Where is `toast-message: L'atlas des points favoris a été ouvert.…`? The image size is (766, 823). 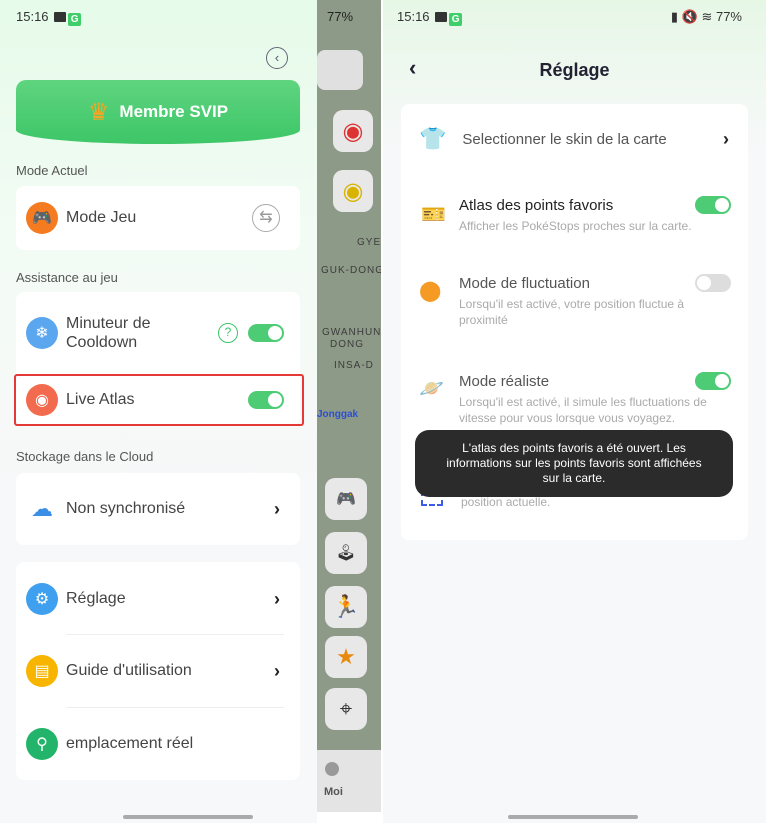
toast-message: L'atlas des points favoris a été ouvert.… is located at coordinates (574, 463).